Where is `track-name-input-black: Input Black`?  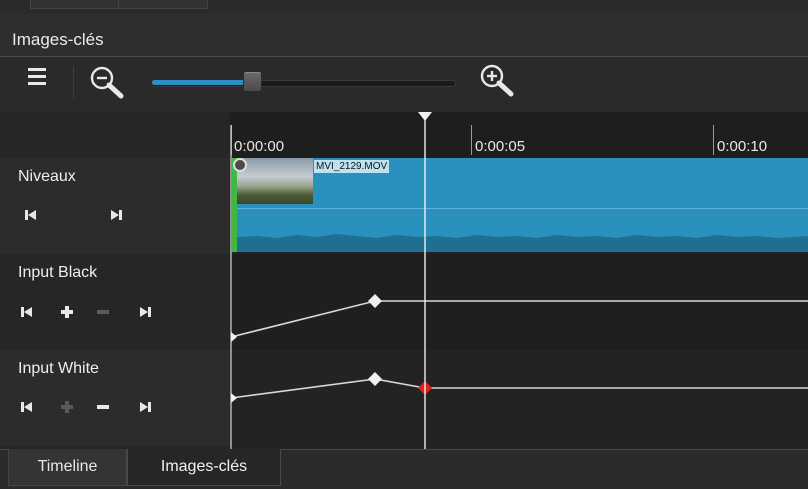 track-name-input-black: Input Black is located at coordinates (58, 272).